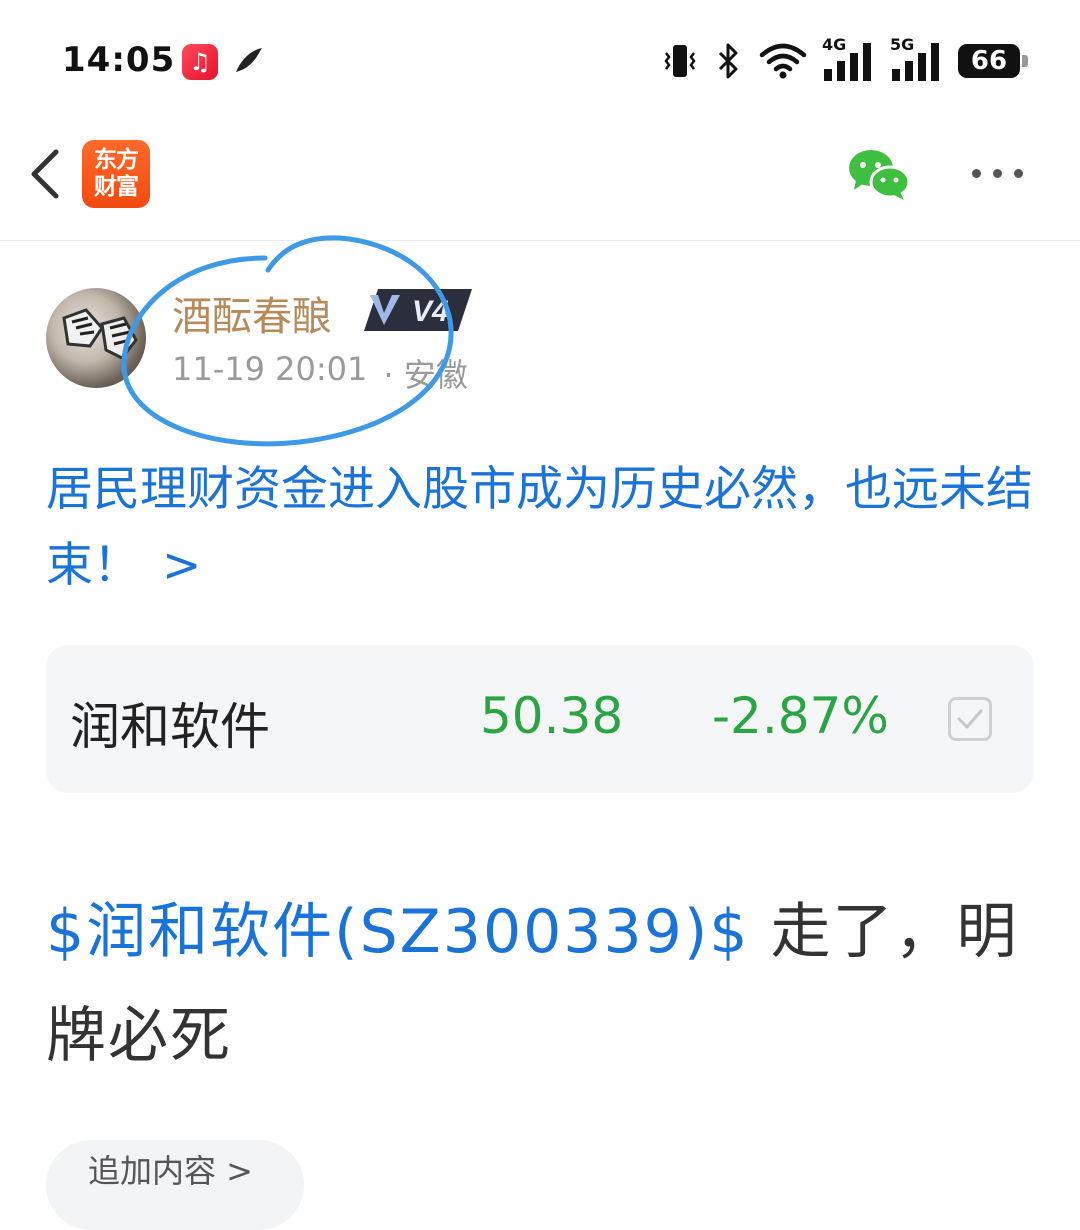  I want to click on logo-line-1: 东方, so click(116, 160).